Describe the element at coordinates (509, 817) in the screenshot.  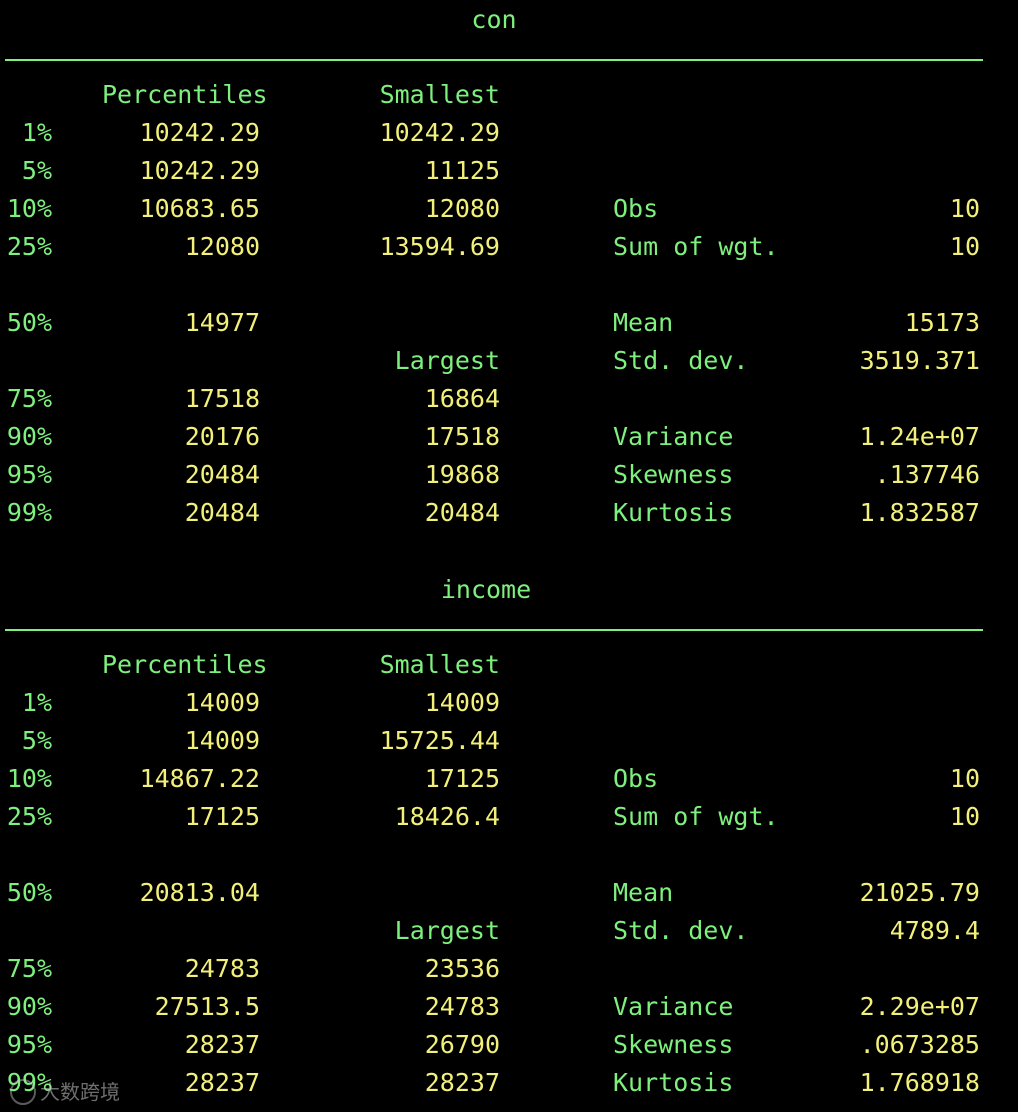
I see `table-row: 25% 17125 18426.4 Sum of wgt. 10` at that location.